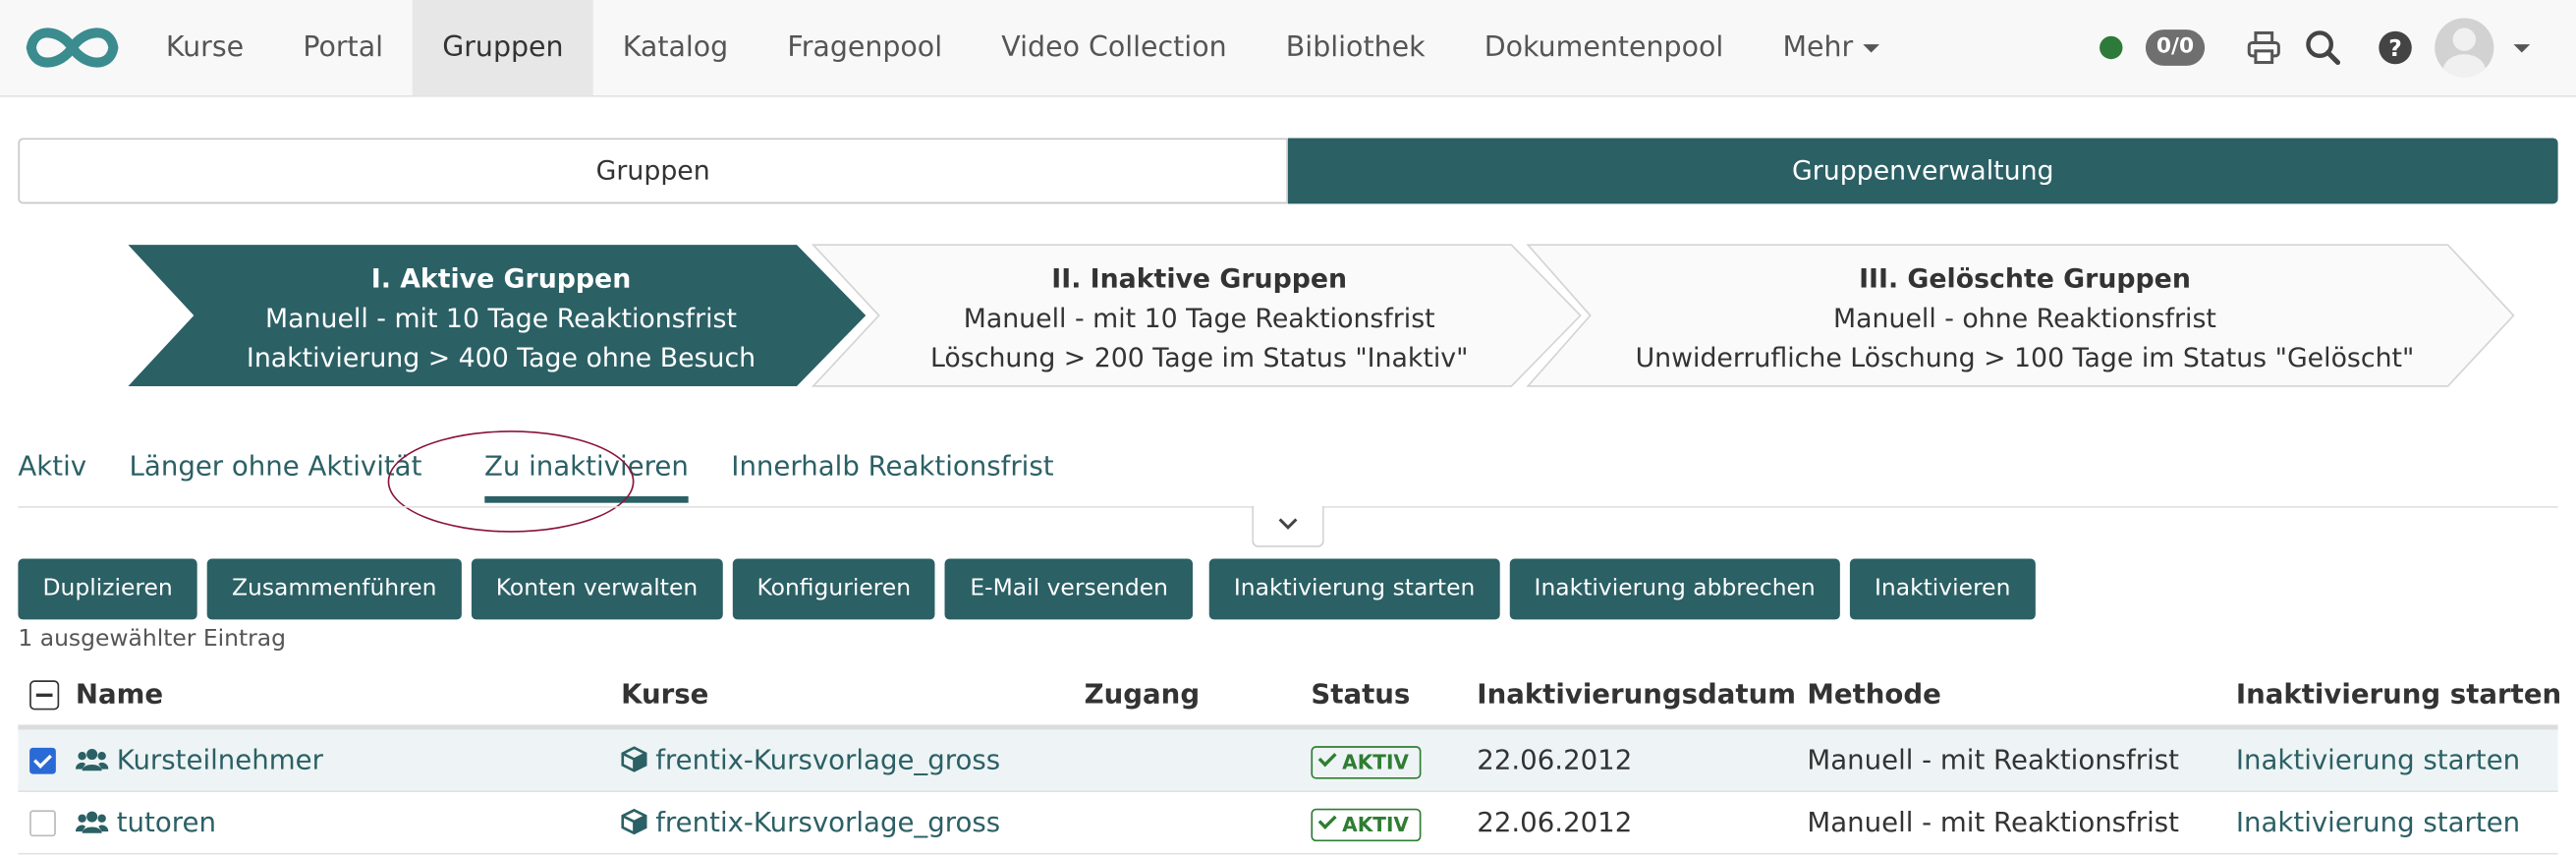 The height and width of the screenshot is (855, 2576). Describe the element at coordinates (73, 48) in the screenshot. I see `openolat-logo-icon` at that location.